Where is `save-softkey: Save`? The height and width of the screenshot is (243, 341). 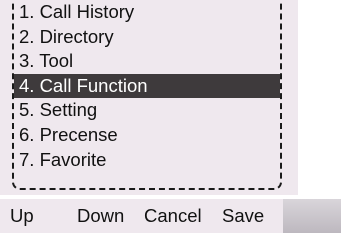 save-softkey: Save is located at coordinates (243, 216).